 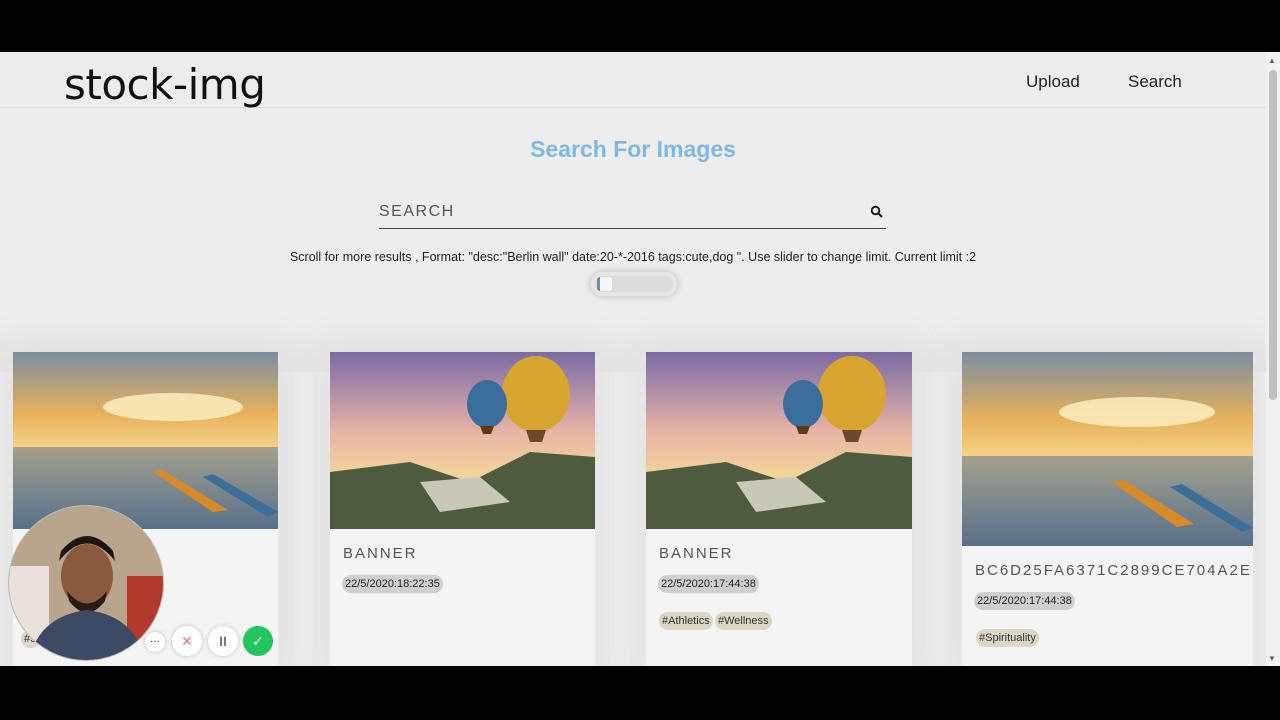 I want to click on top-navbar: stock-img Upload Search, so click(x=633, y=80).